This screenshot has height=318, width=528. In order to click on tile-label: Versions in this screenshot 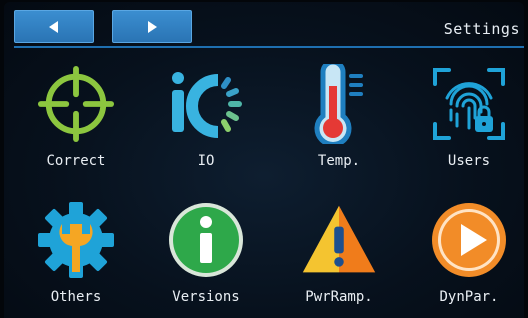, I will do `click(206, 297)`.